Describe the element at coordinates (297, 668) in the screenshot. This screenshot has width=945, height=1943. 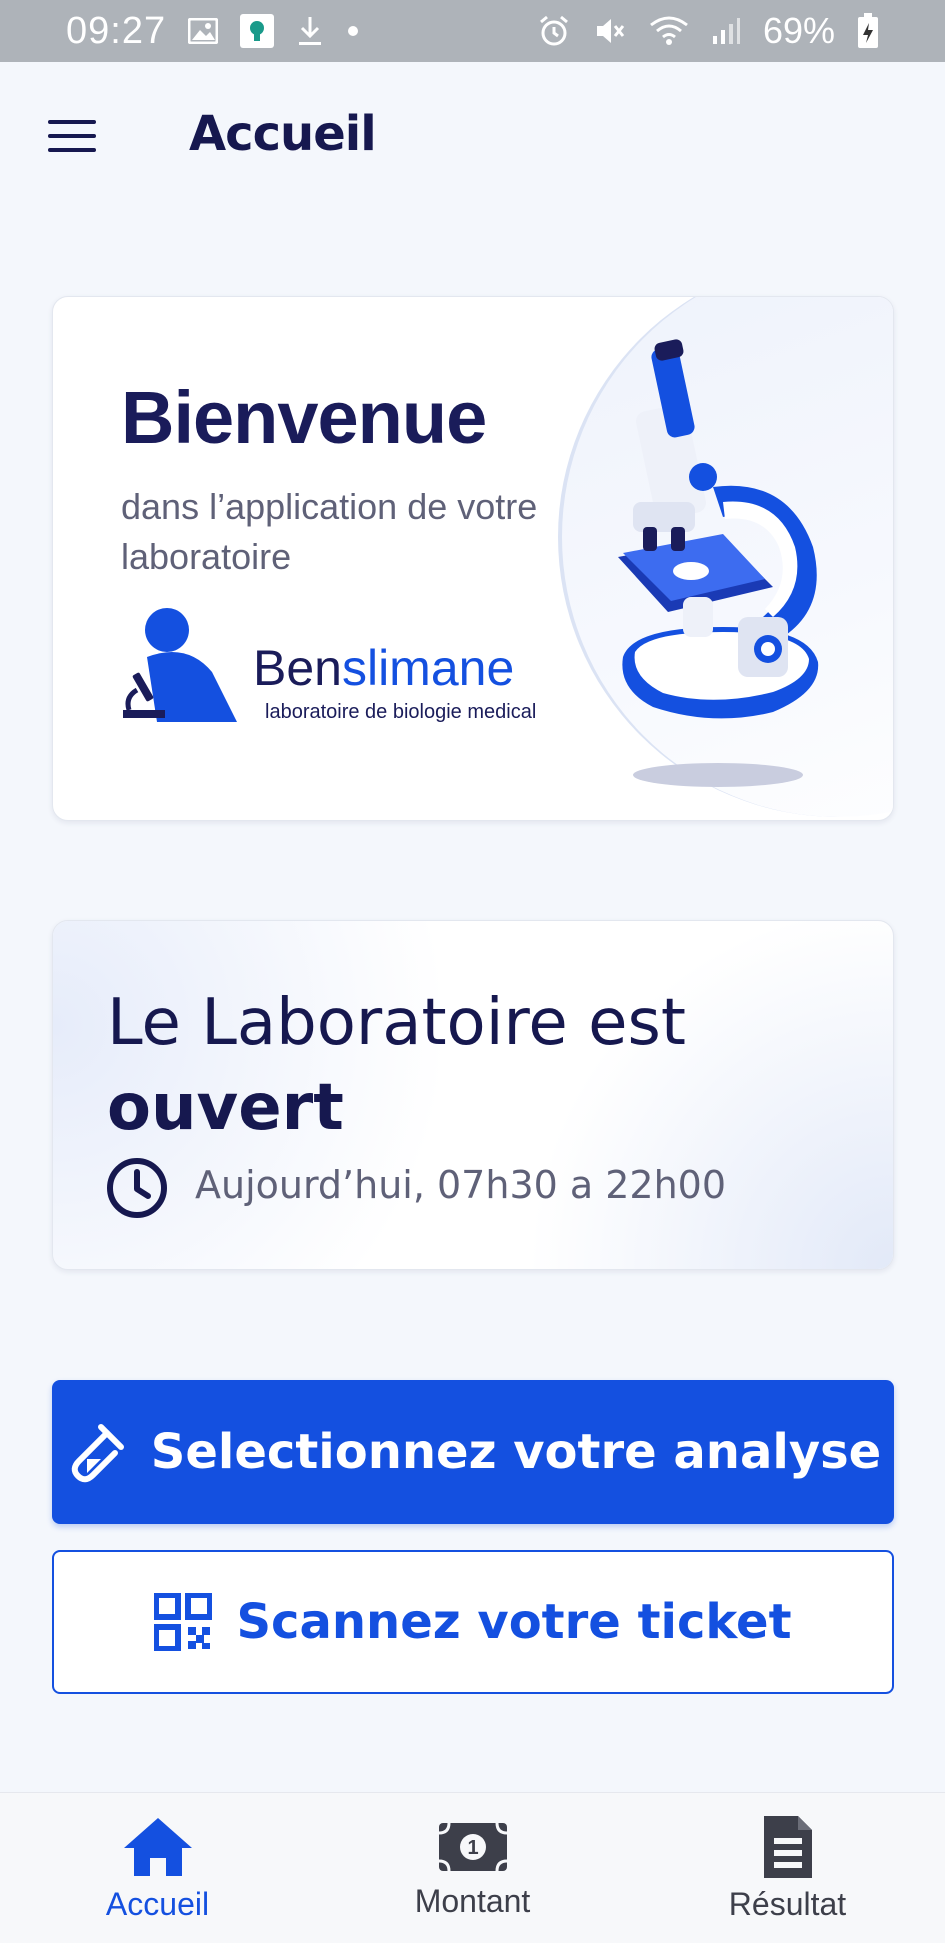
I see `brand-name-part1: Ben` at that location.